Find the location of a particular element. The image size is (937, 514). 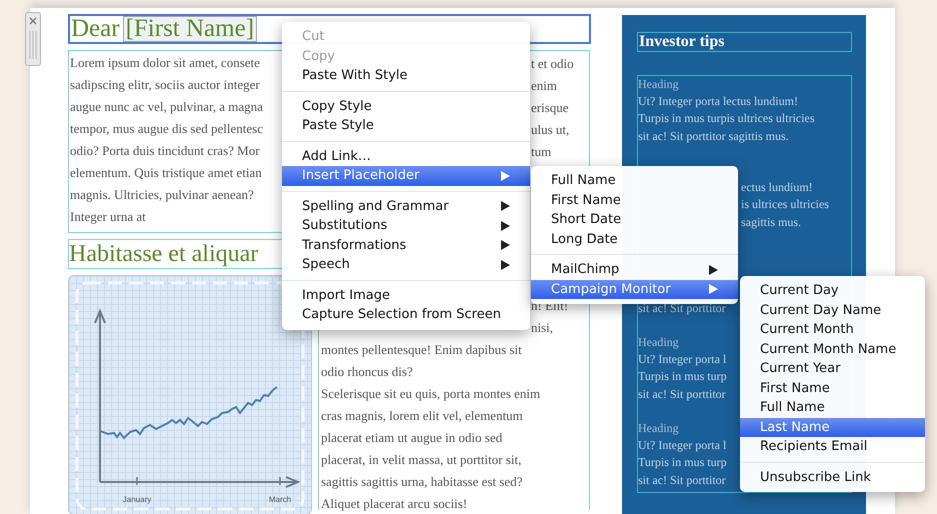

placeholder-tag: [First Name] is located at coordinates (190, 29).